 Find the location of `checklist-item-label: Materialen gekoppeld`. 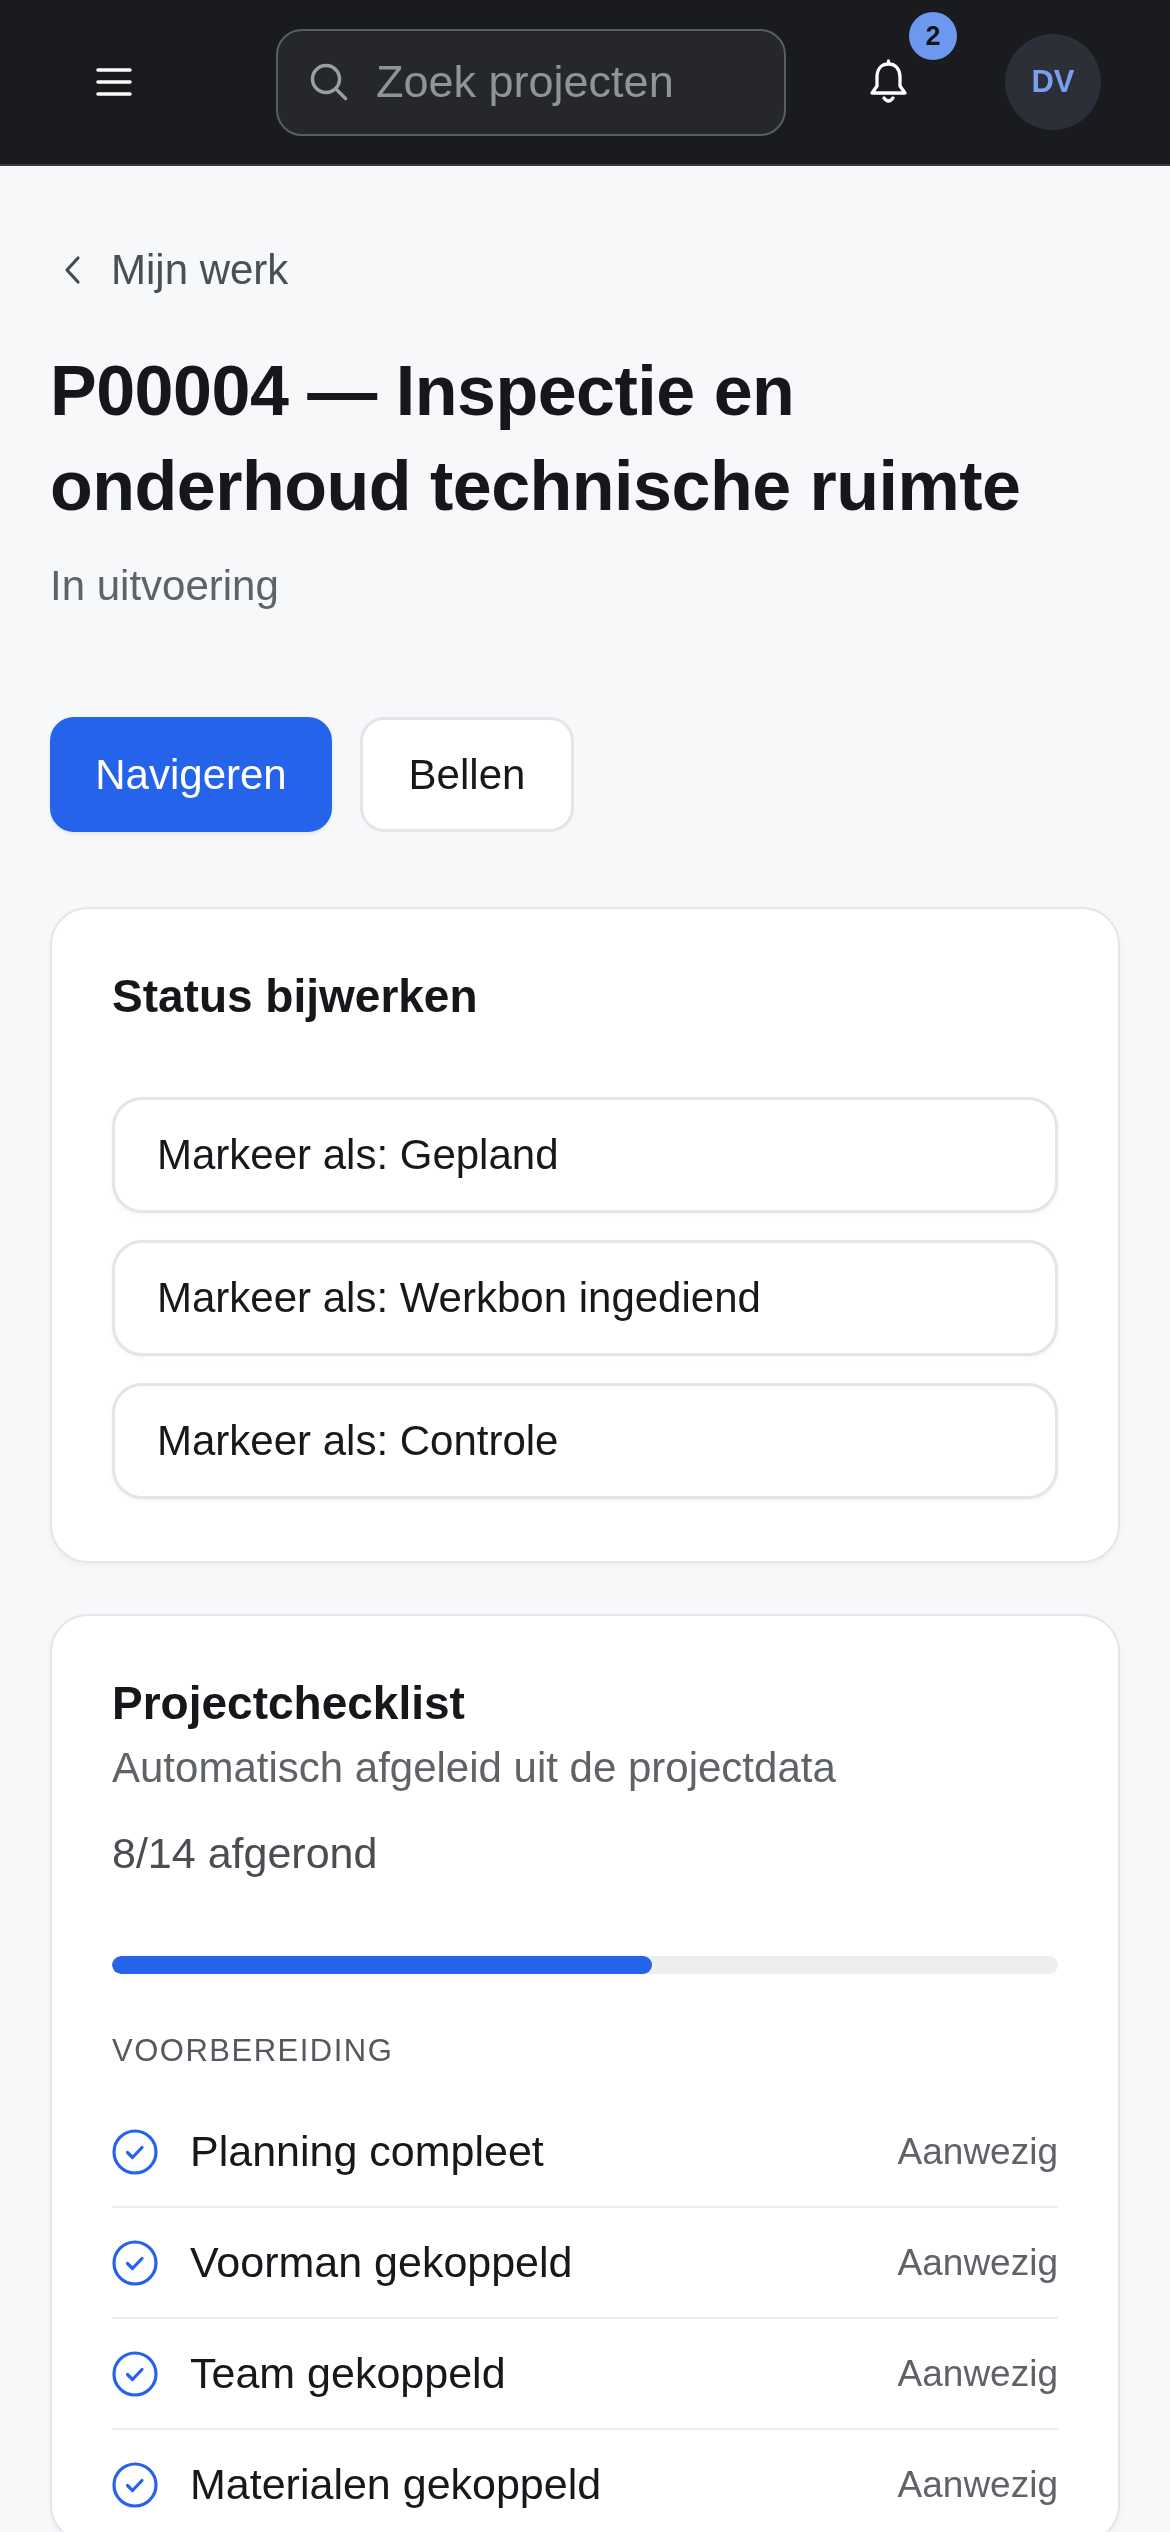

checklist-item-label: Materialen gekoppeld is located at coordinates (396, 2484).